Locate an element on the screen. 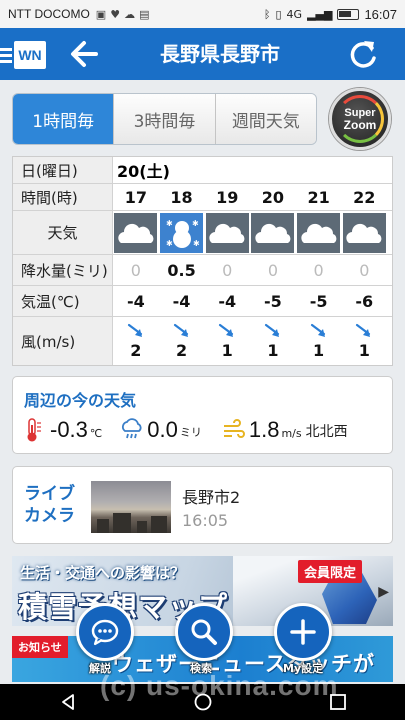  hour-row: 時間(時) 17 18 19 20 21 22 is located at coordinates (202, 197).